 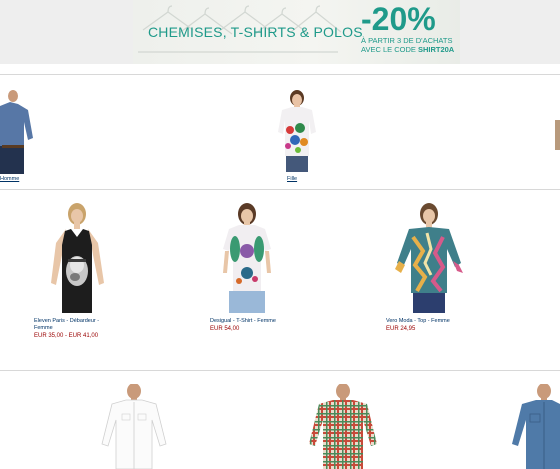 What do you see at coordinates (74, 325) in the screenshot?
I see `product-name: Eleven Paris - Débardeur - Femme` at bounding box center [74, 325].